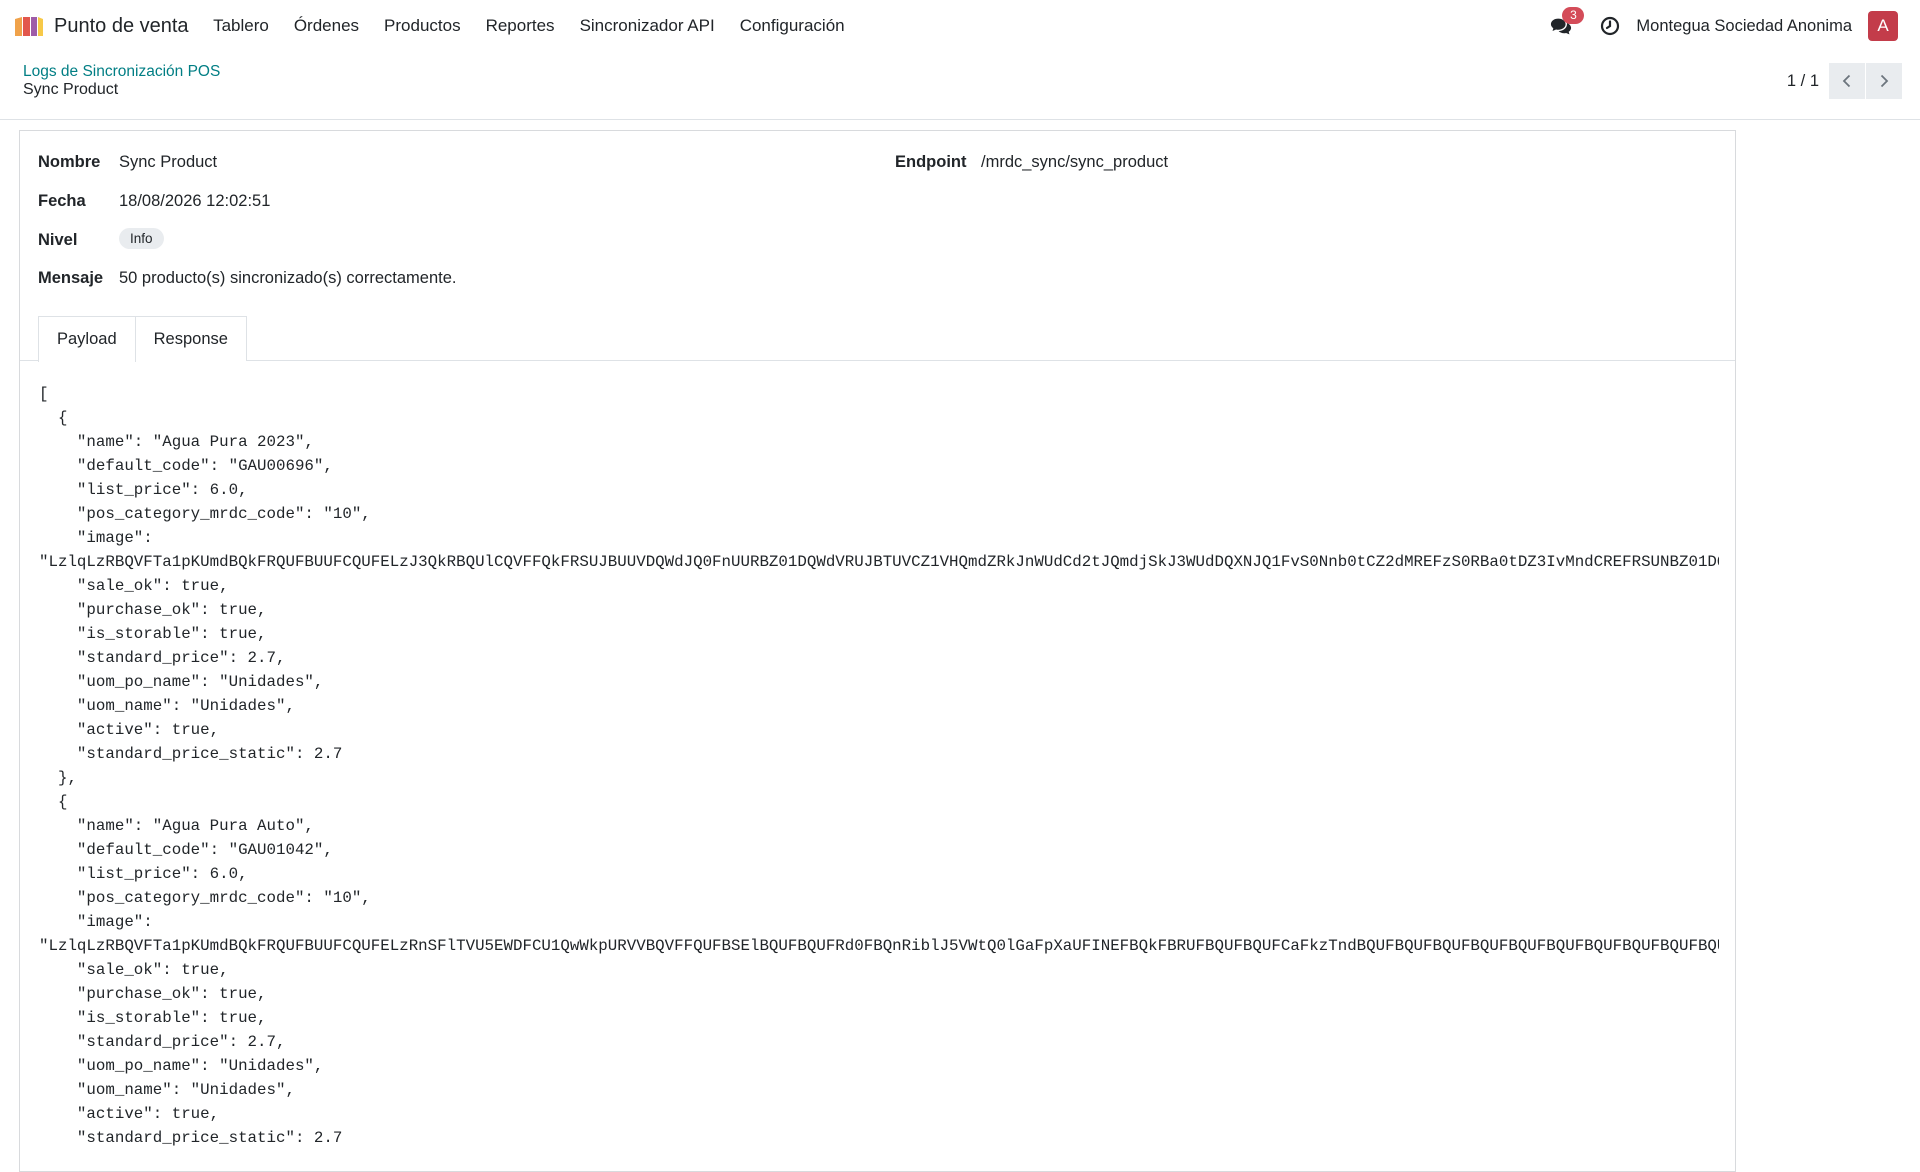 The height and width of the screenshot is (1172, 1920). Describe the element at coordinates (1075, 162) in the screenshot. I see `endpoint-value: /mrdc_sync/sync_product` at that location.